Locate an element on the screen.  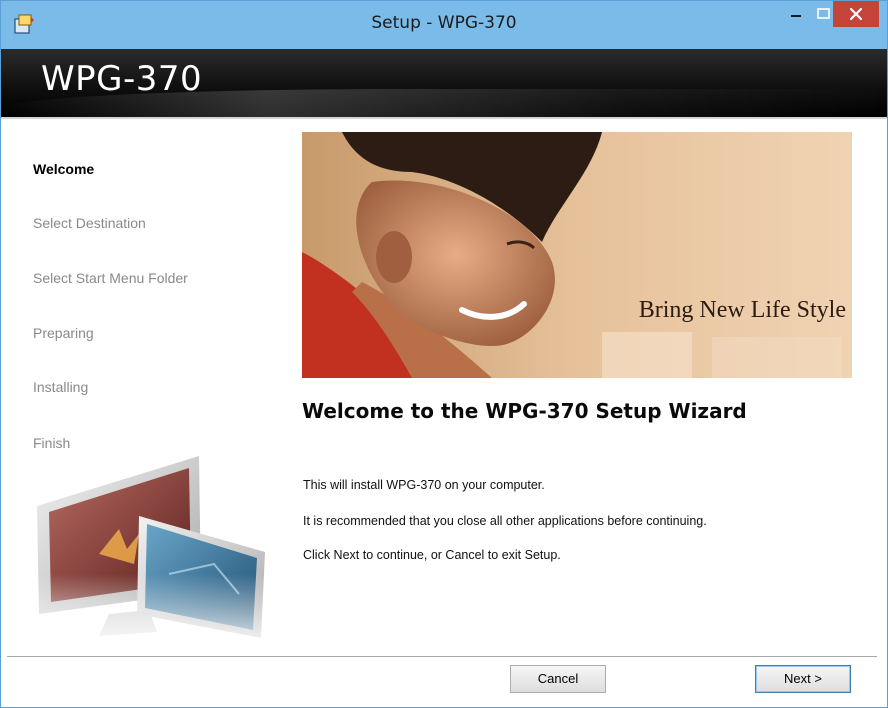
step-select-destination: Select Destination is located at coordinates (89, 223).